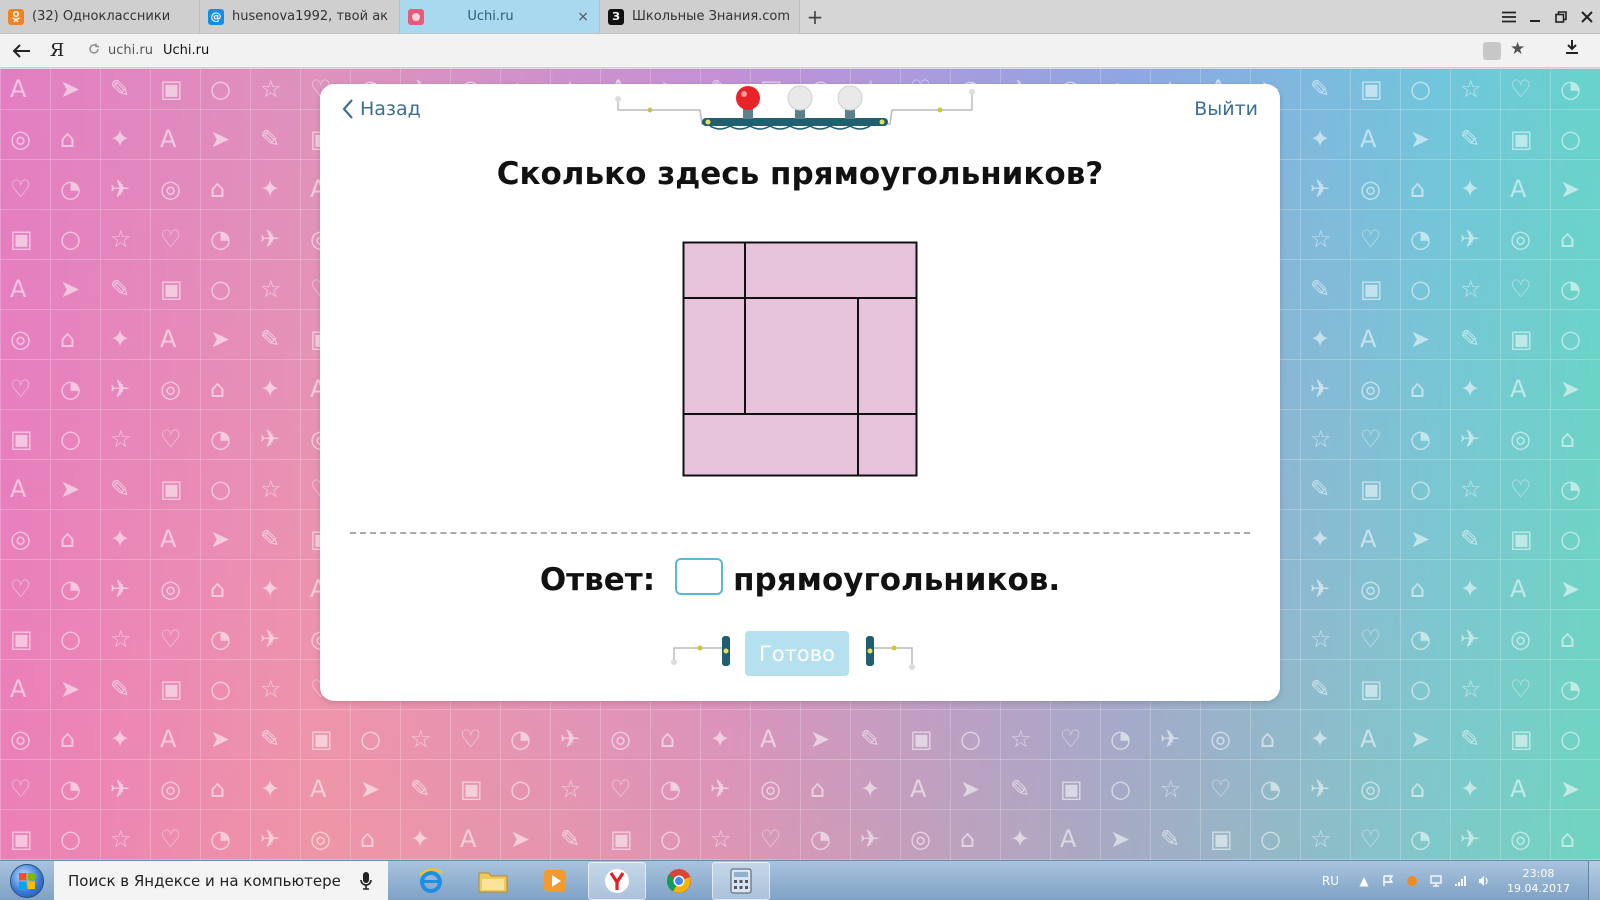 This screenshot has height=900, width=1600. I want to click on close-window-icon, so click(1587, 17).